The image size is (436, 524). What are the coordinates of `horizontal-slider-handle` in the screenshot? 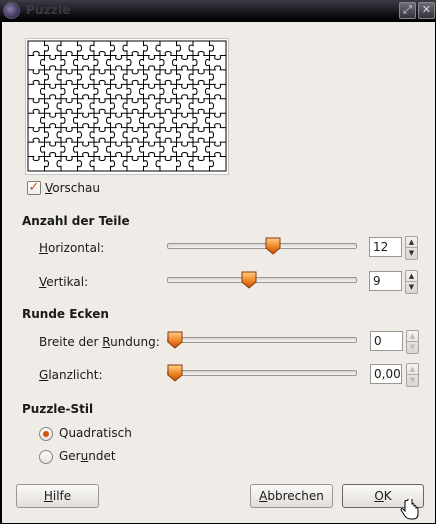 It's located at (273, 246).